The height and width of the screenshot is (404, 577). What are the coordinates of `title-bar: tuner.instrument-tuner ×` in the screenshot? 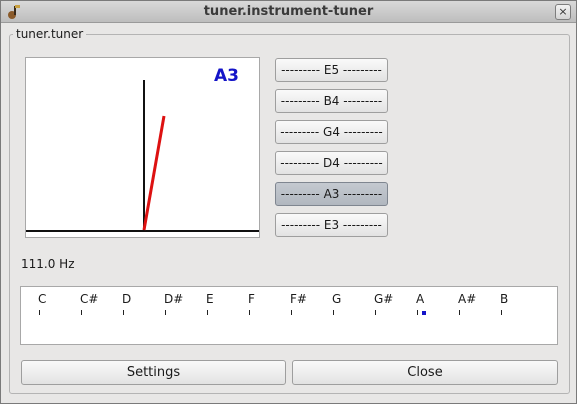 It's located at (288, 12).